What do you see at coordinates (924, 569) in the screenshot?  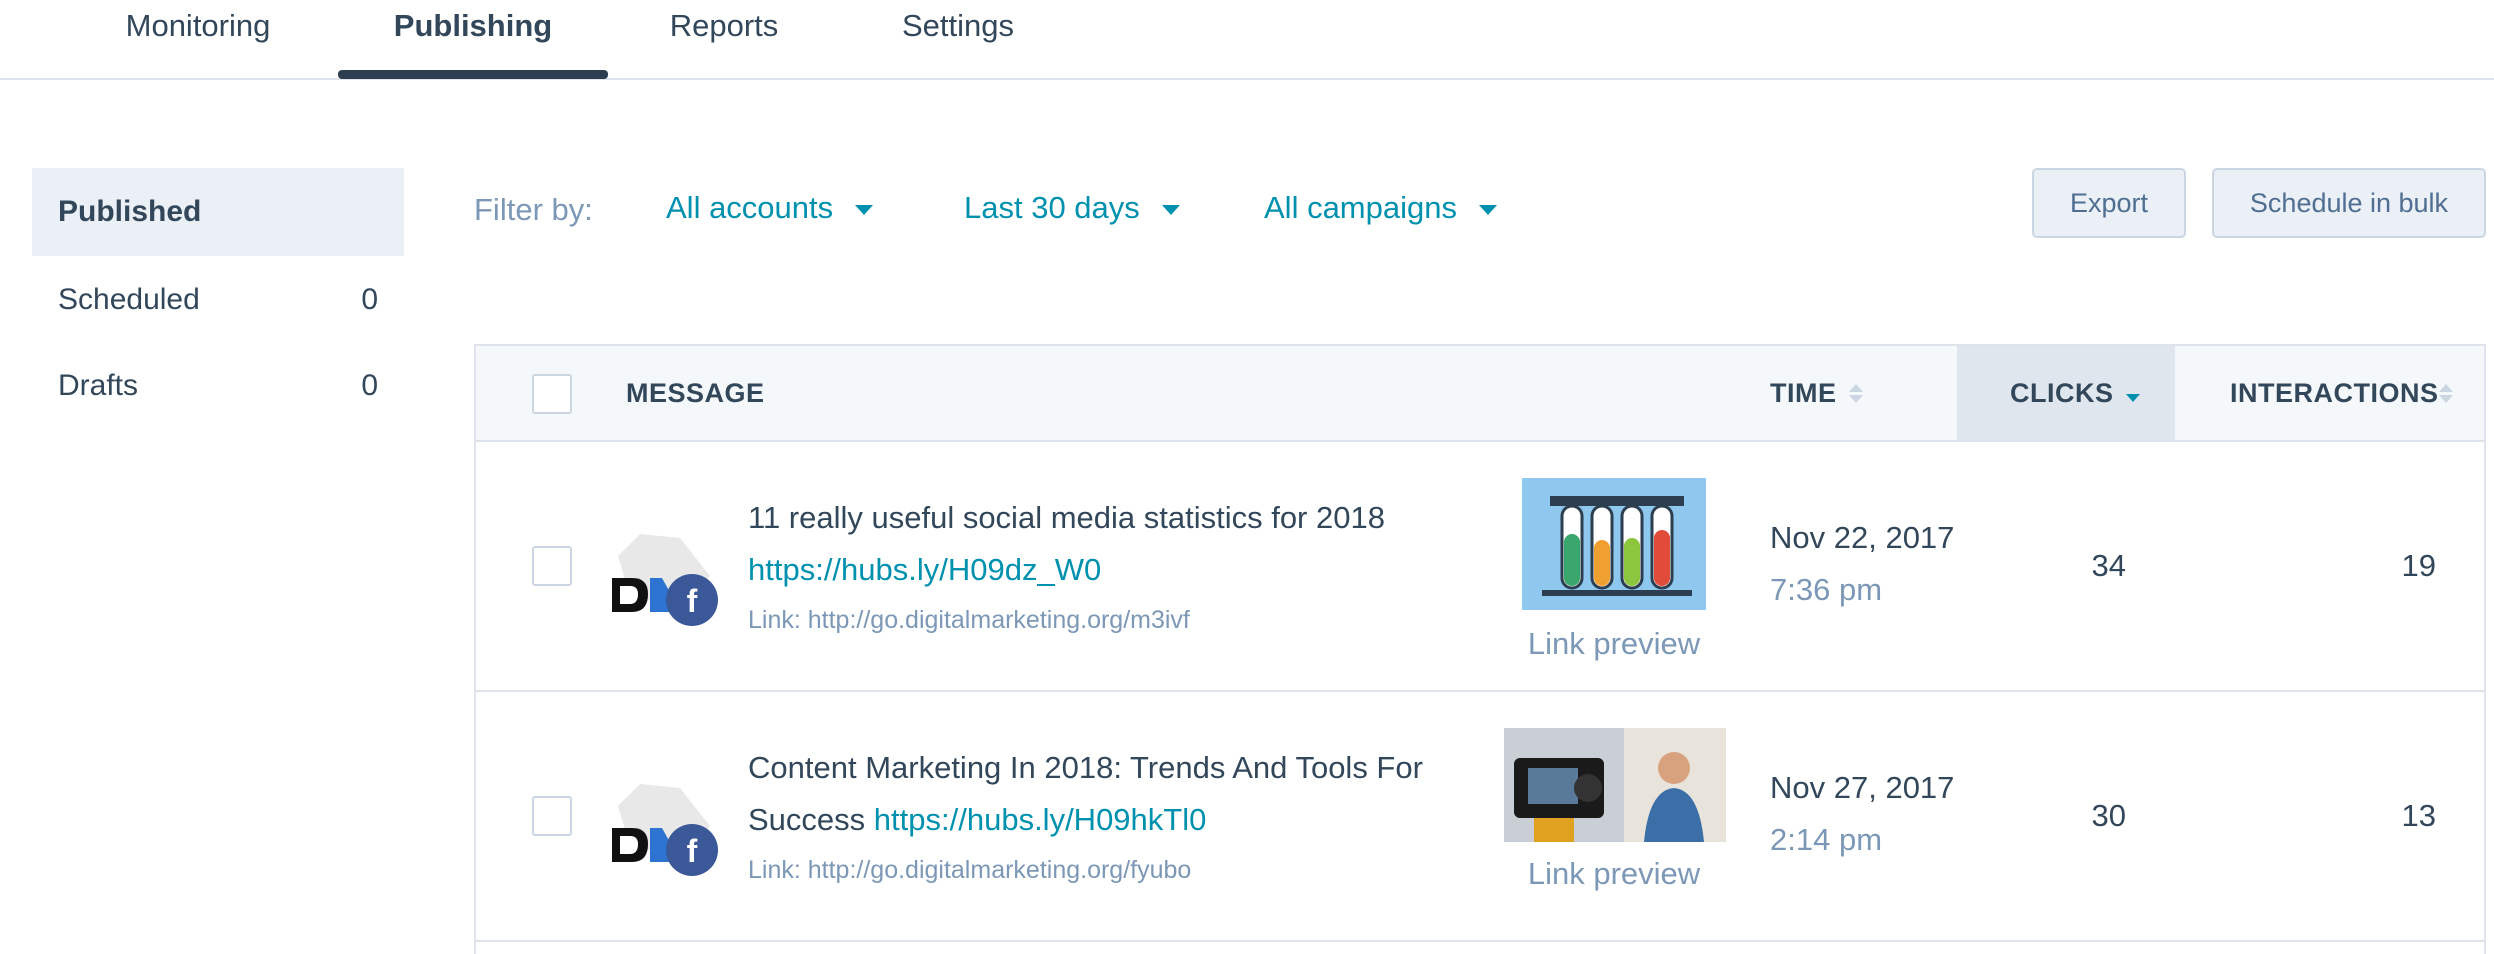 I see `short-link: https://hubs.ly/H09dz_W0` at bounding box center [924, 569].